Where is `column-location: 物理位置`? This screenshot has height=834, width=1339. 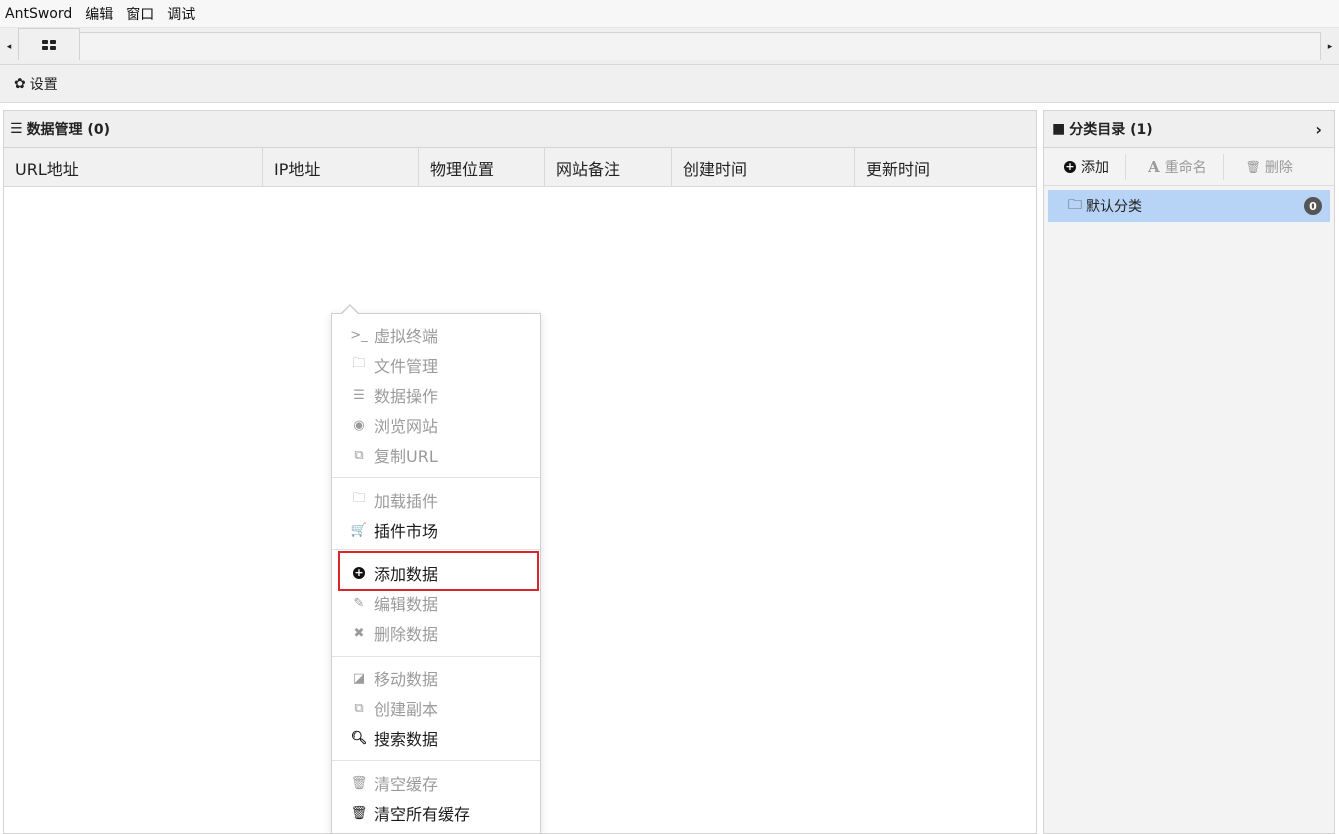 column-location: 物理位置 is located at coordinates (482, 167).